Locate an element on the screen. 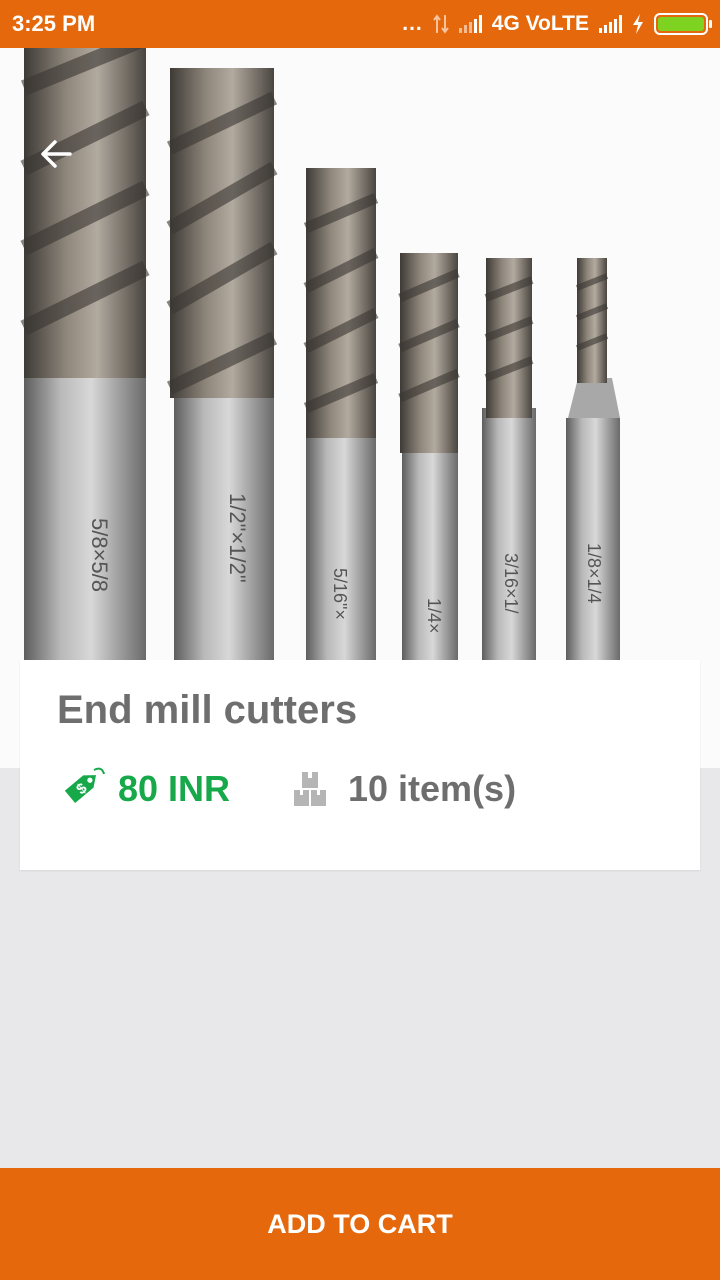 The width and height of the screenshot is (720, 1280). product-price: 80 INR is located at coordinates (174, 788).